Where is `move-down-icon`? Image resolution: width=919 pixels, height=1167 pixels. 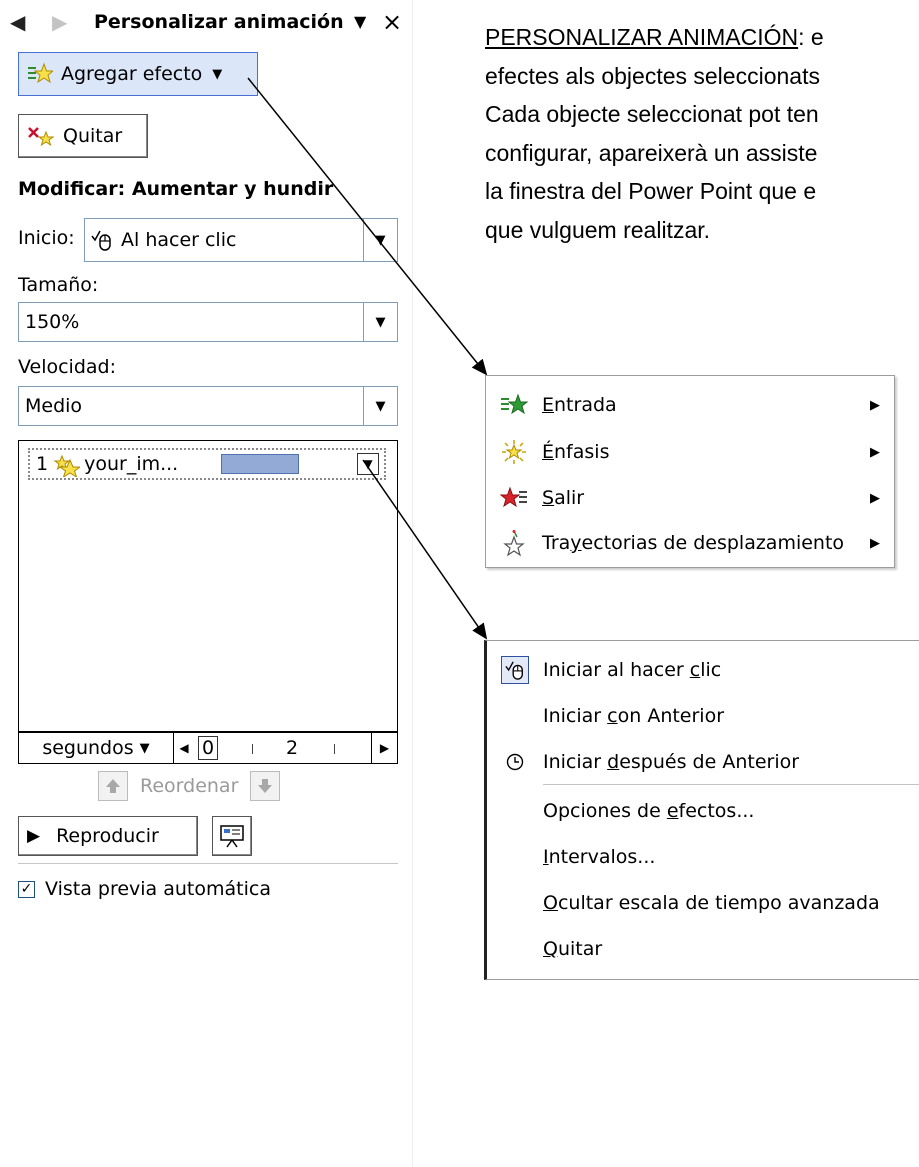 move-down-icon is located at coordinates (265, 786).